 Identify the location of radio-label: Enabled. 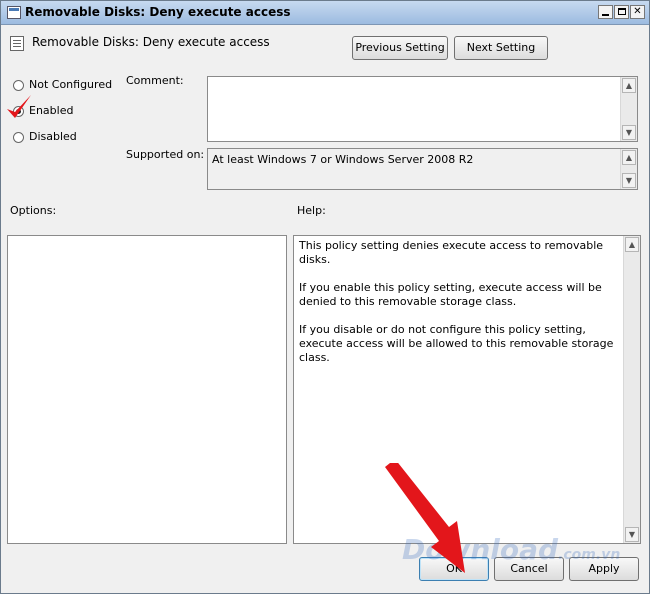
(51, 110).